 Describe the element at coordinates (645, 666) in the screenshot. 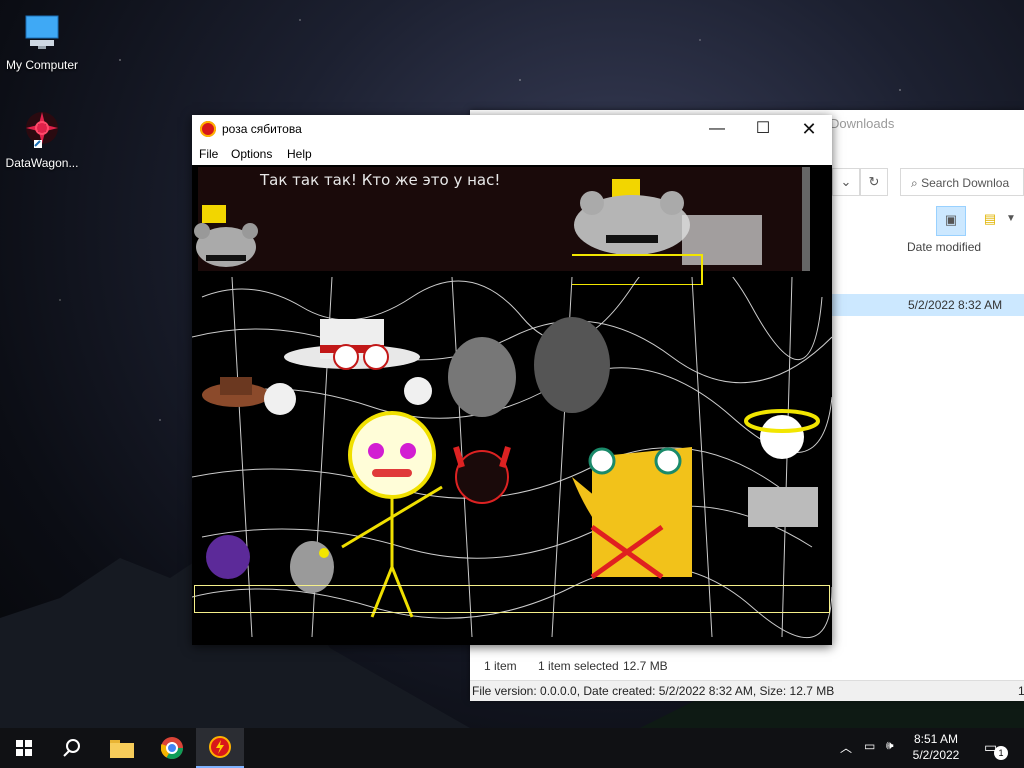

I see `status-size: 12.7 MB` at that location.